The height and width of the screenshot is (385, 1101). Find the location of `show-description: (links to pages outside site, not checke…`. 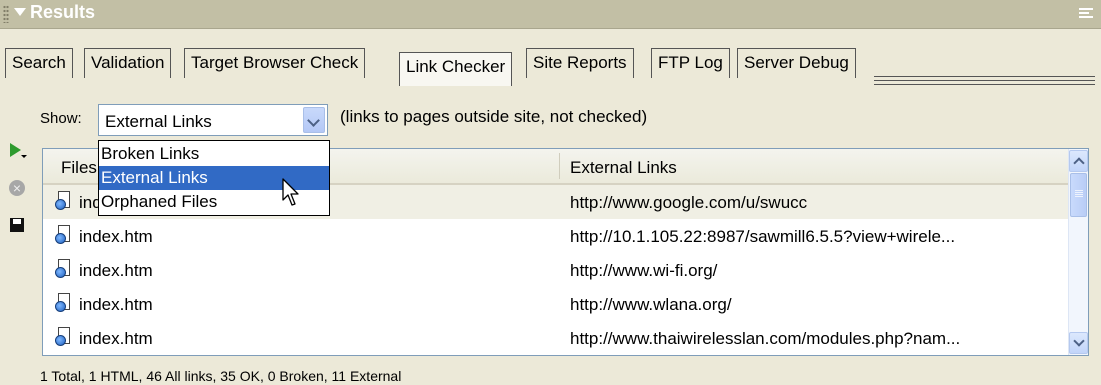

show-description: (links to pages outside site, not checke… is located at coordinates (494, 116).